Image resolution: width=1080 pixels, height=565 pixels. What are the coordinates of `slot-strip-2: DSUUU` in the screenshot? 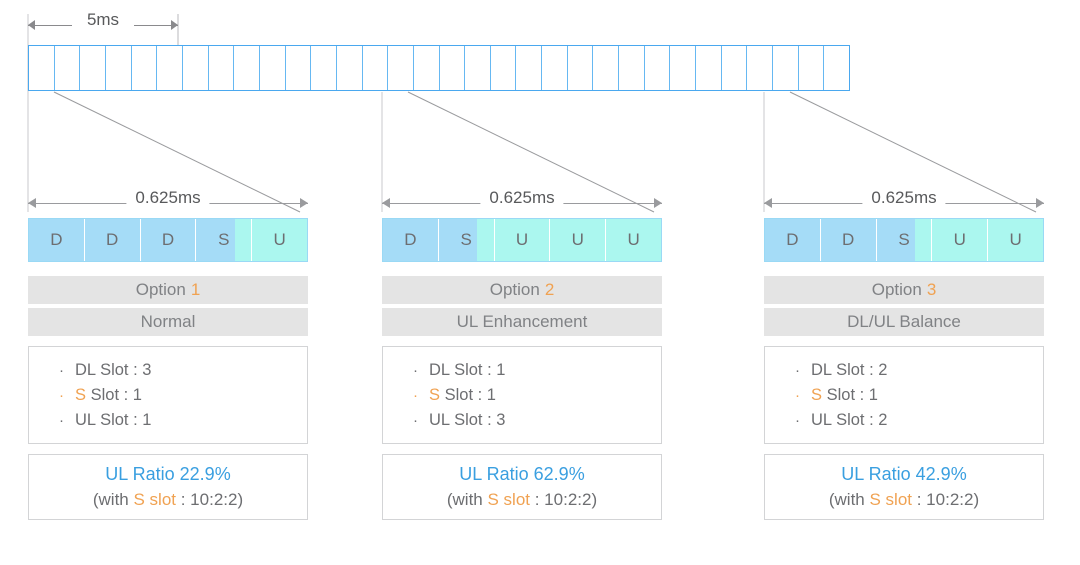 It's located at (522, 240).